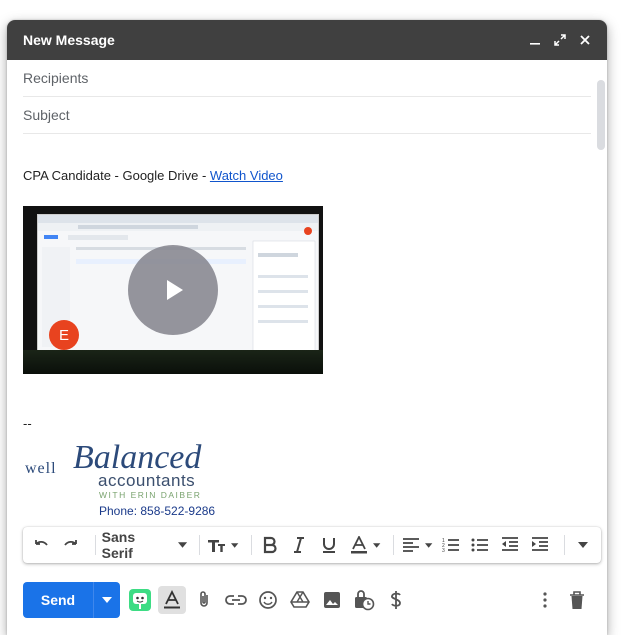 The image size is (630, 635). I want to click on send-money-button, so click(396, 600).